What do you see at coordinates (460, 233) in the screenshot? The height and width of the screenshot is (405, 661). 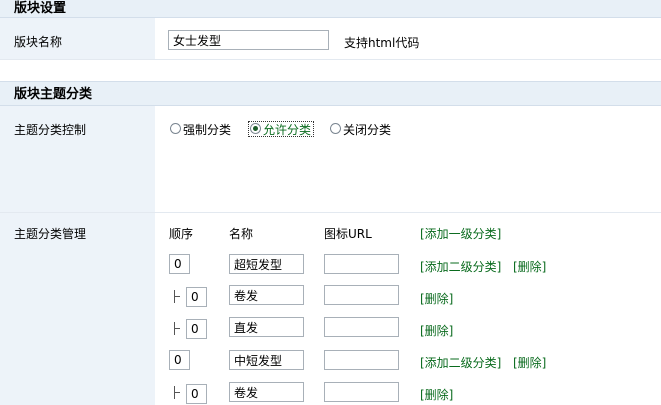 I see `add-top-level-category-link: [添加一级分类]` at bounding box center [460, 233].